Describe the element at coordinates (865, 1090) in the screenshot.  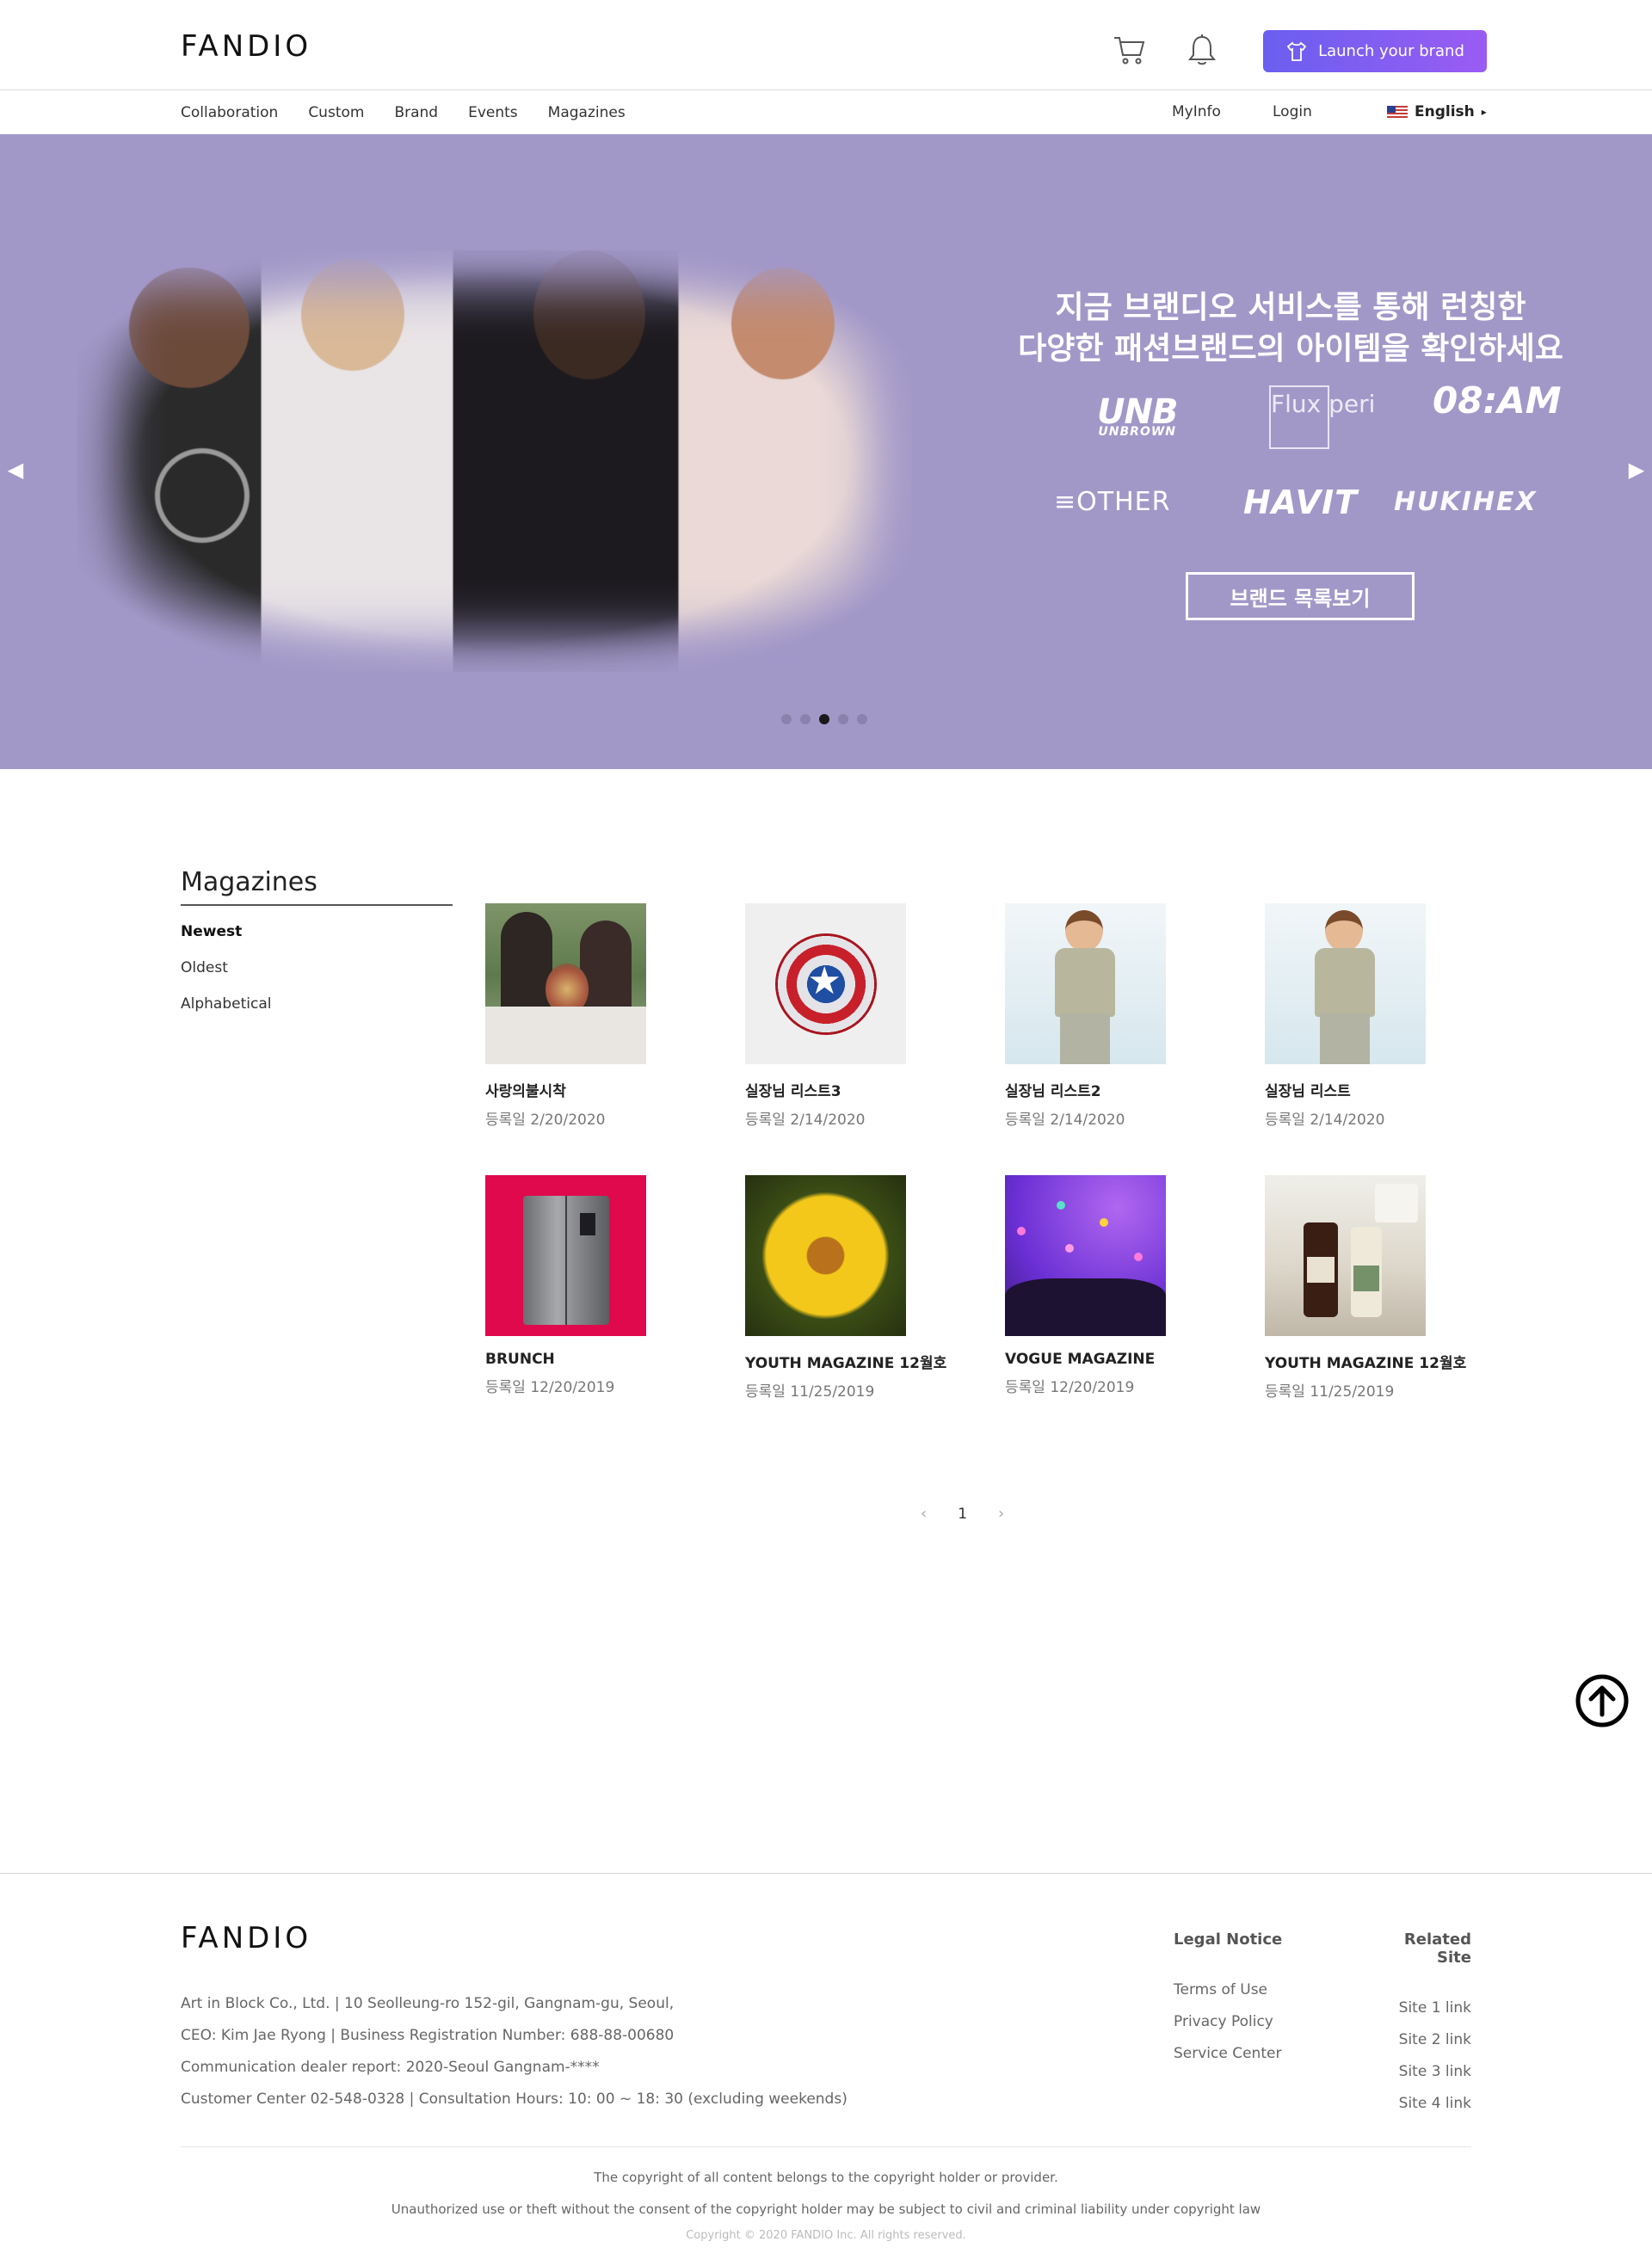
I see `magazine-title: 실장님 리스트3` at that location.